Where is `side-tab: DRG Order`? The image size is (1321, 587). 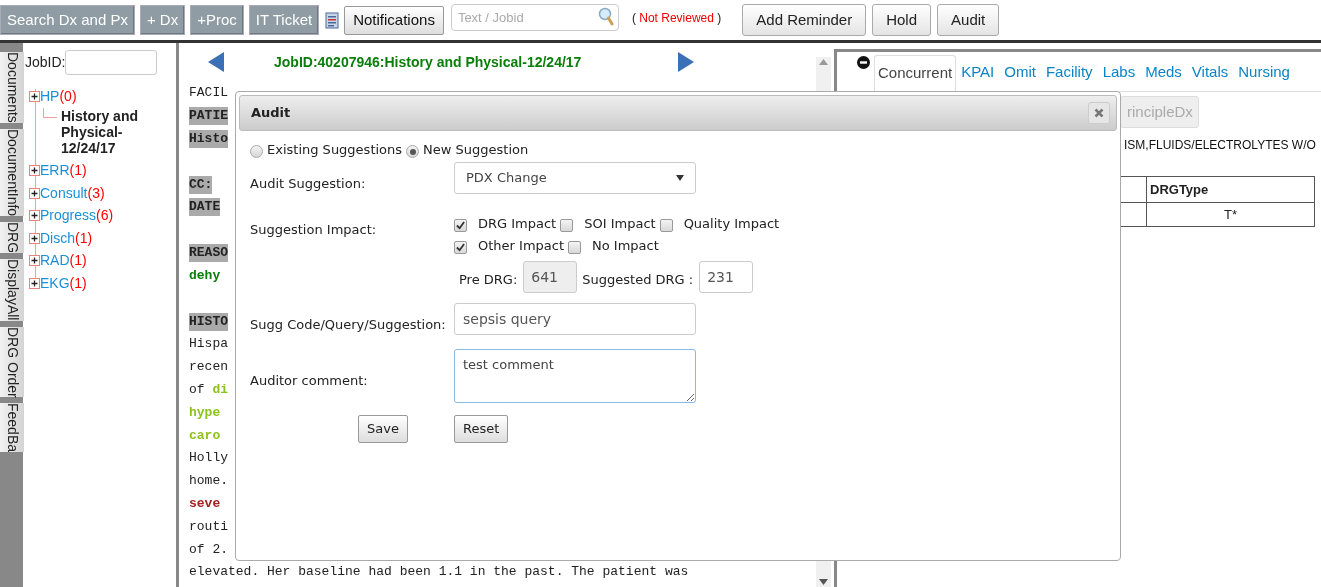
side-tab: DRG Order is located at coordinates (12, 362).